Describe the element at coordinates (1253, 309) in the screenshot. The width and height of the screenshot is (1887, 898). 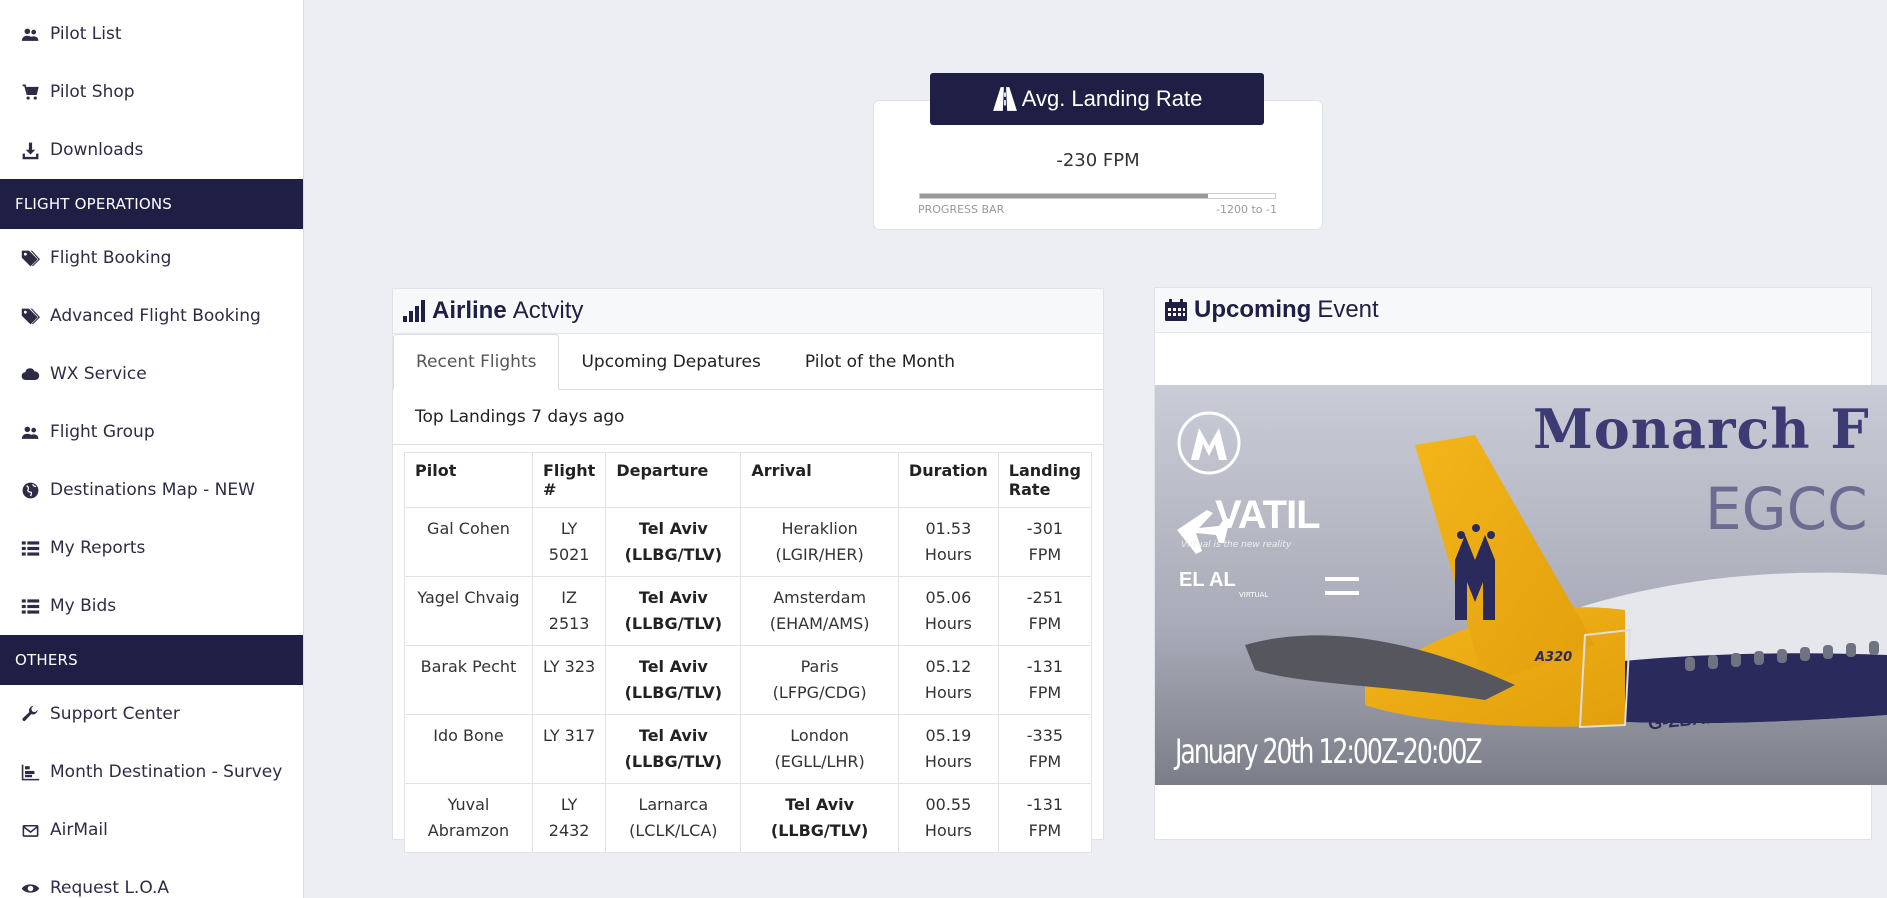
I see `panel-title-bold: Upcoming` at that location.